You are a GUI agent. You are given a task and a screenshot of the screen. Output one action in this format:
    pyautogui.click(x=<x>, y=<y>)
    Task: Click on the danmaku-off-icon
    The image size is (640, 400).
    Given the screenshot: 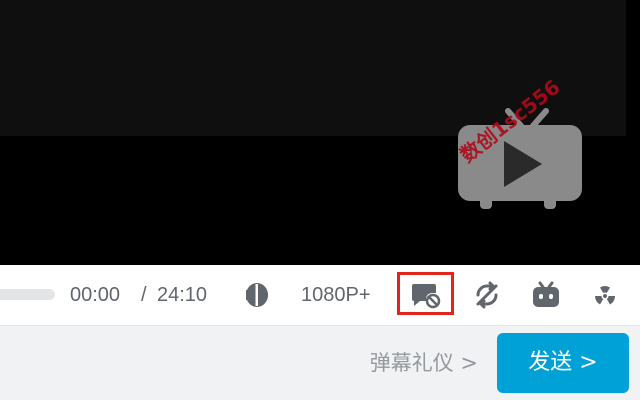 What is the action you would take?
    pyautogui.click(x=426, y=296)
    